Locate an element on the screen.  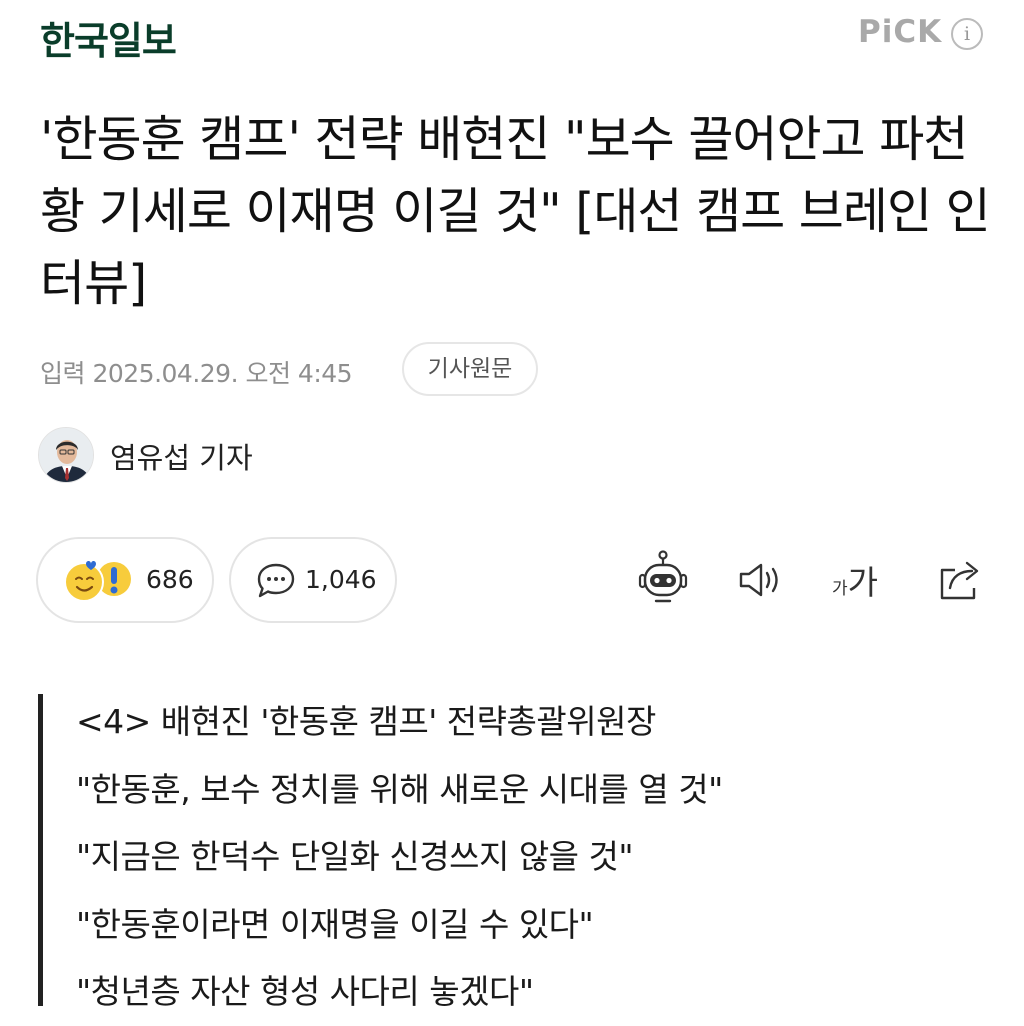
summary-line: "지금은 한덕수 단일화 신경쓰지 않을 것" is located at coordinates (355, 856).